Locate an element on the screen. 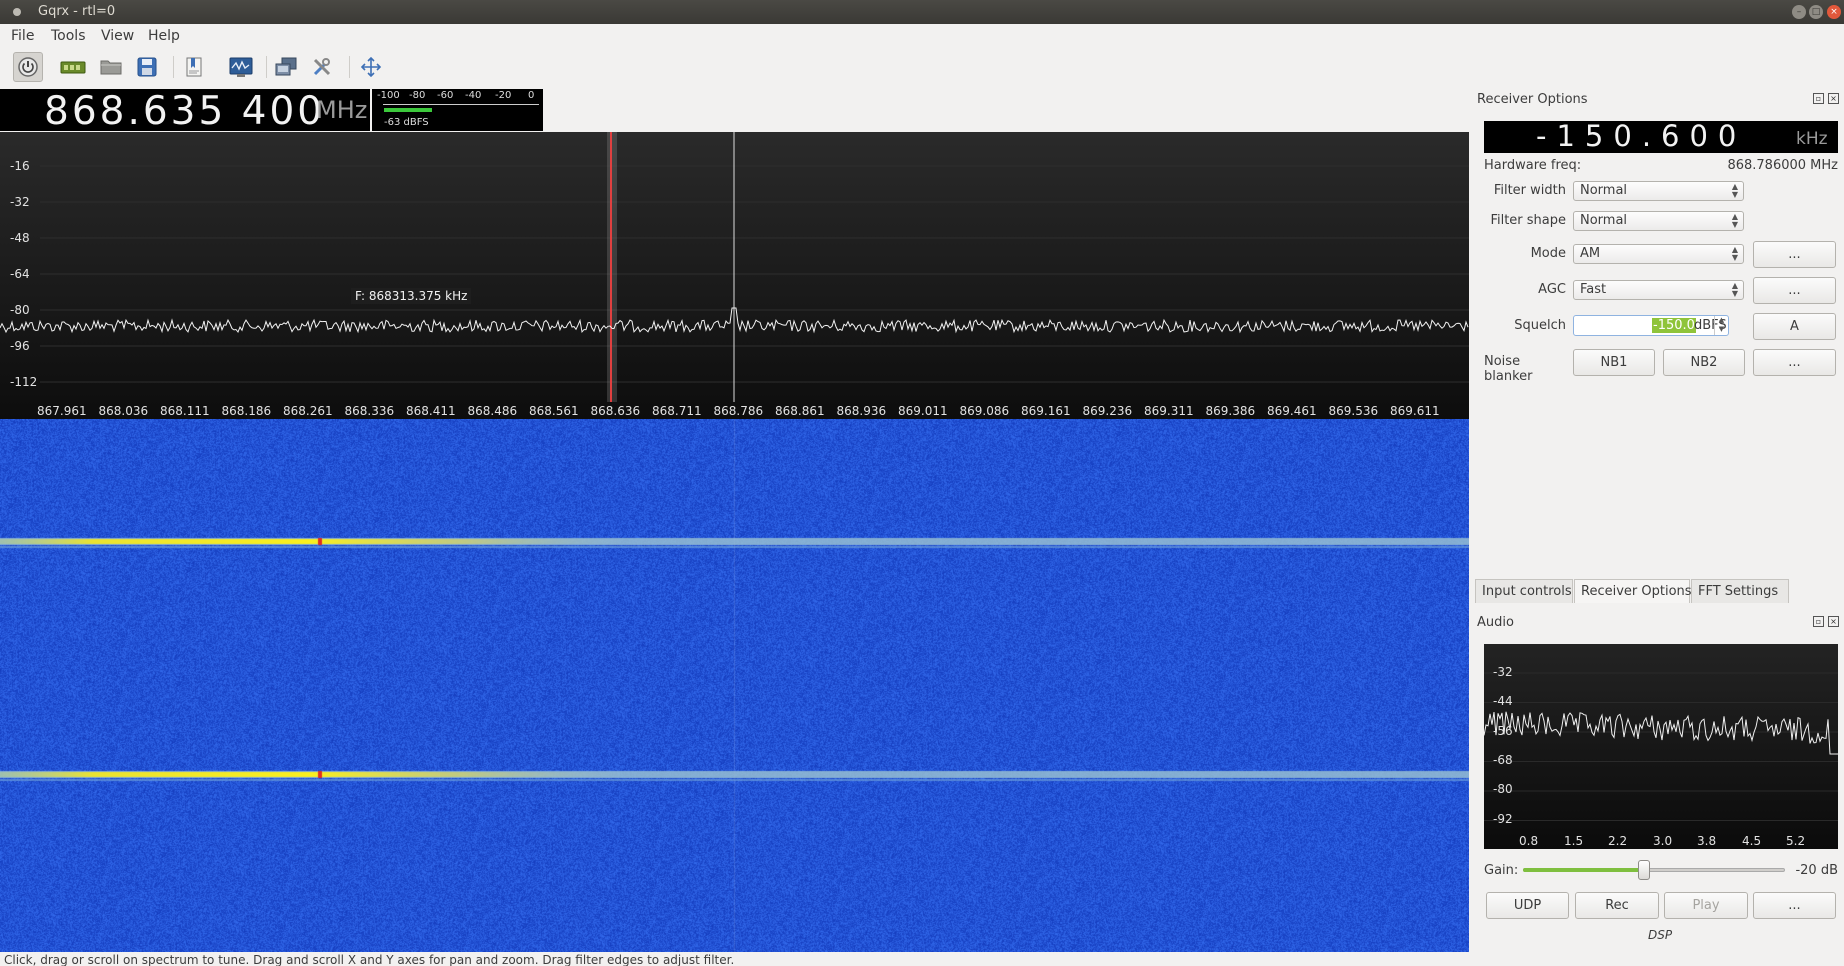 Image resolution: width=1844 pixels, height=966 pixels. spectrum-x-tick: 869.386 is located at coordinates (1230, 411).